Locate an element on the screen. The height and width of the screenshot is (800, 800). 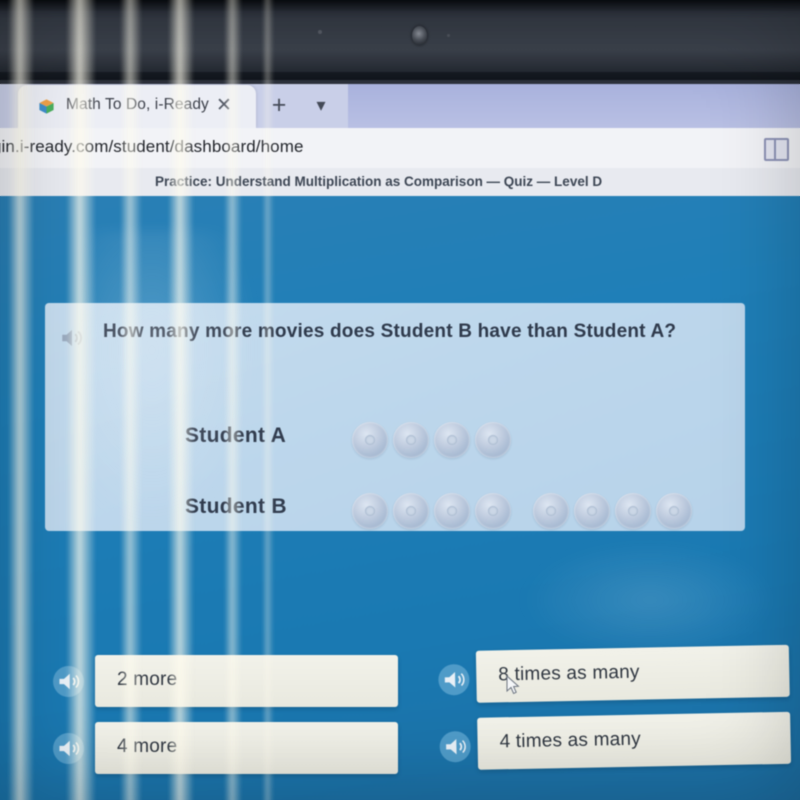
answer-label: 4 more is located at coordinates (147, 746).